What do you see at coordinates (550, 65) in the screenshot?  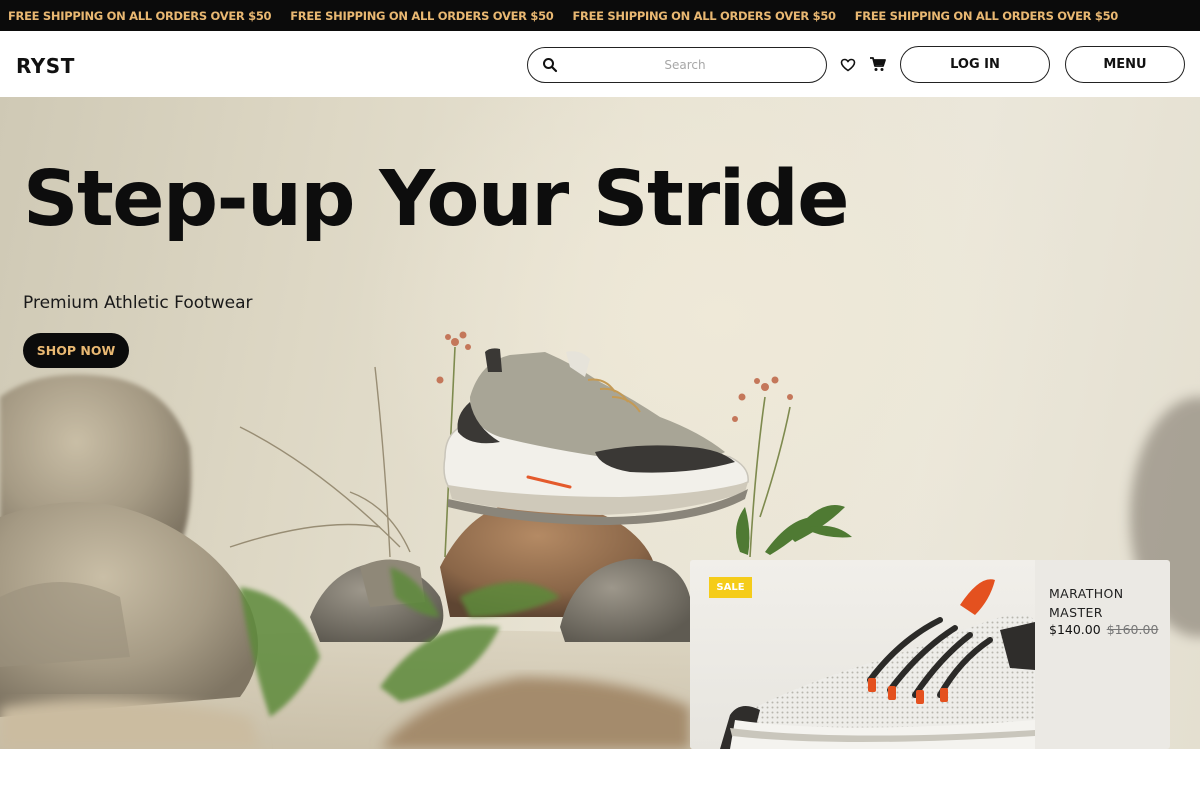 I see `search-icon` at bounding box center [550, 65].